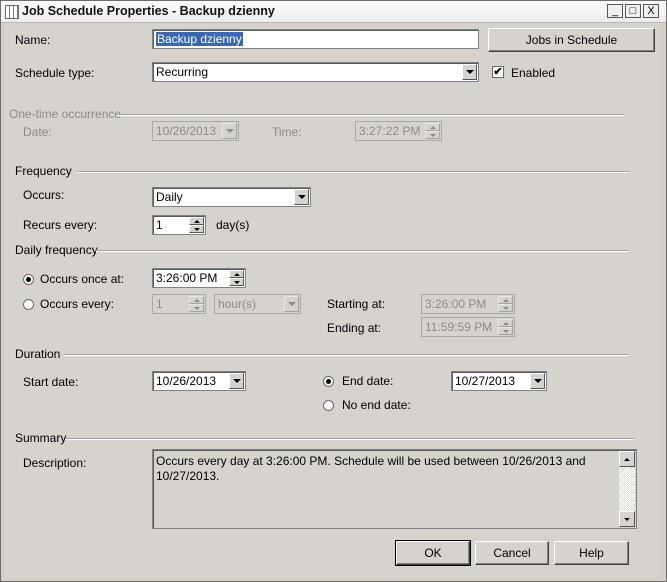 The width and height of the screenshot is (667, 582). I want to click on frequency-header: Frequency, so click(43, 171).